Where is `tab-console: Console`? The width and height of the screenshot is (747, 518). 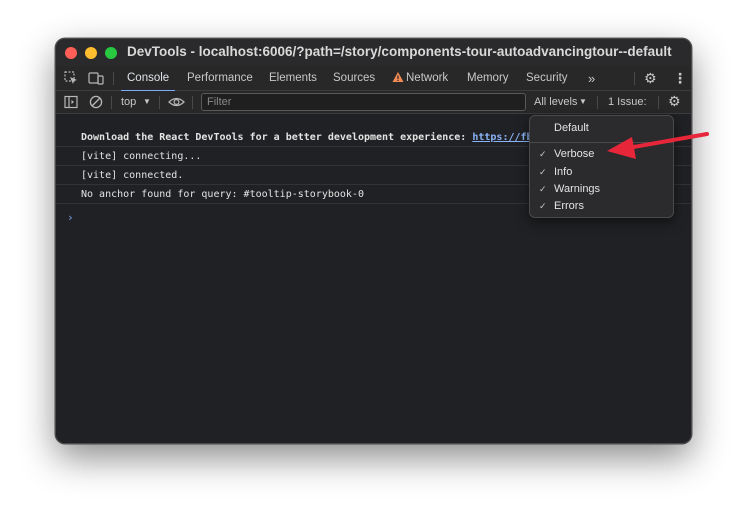 tab-console: Console is located at coordinates (148, 79).